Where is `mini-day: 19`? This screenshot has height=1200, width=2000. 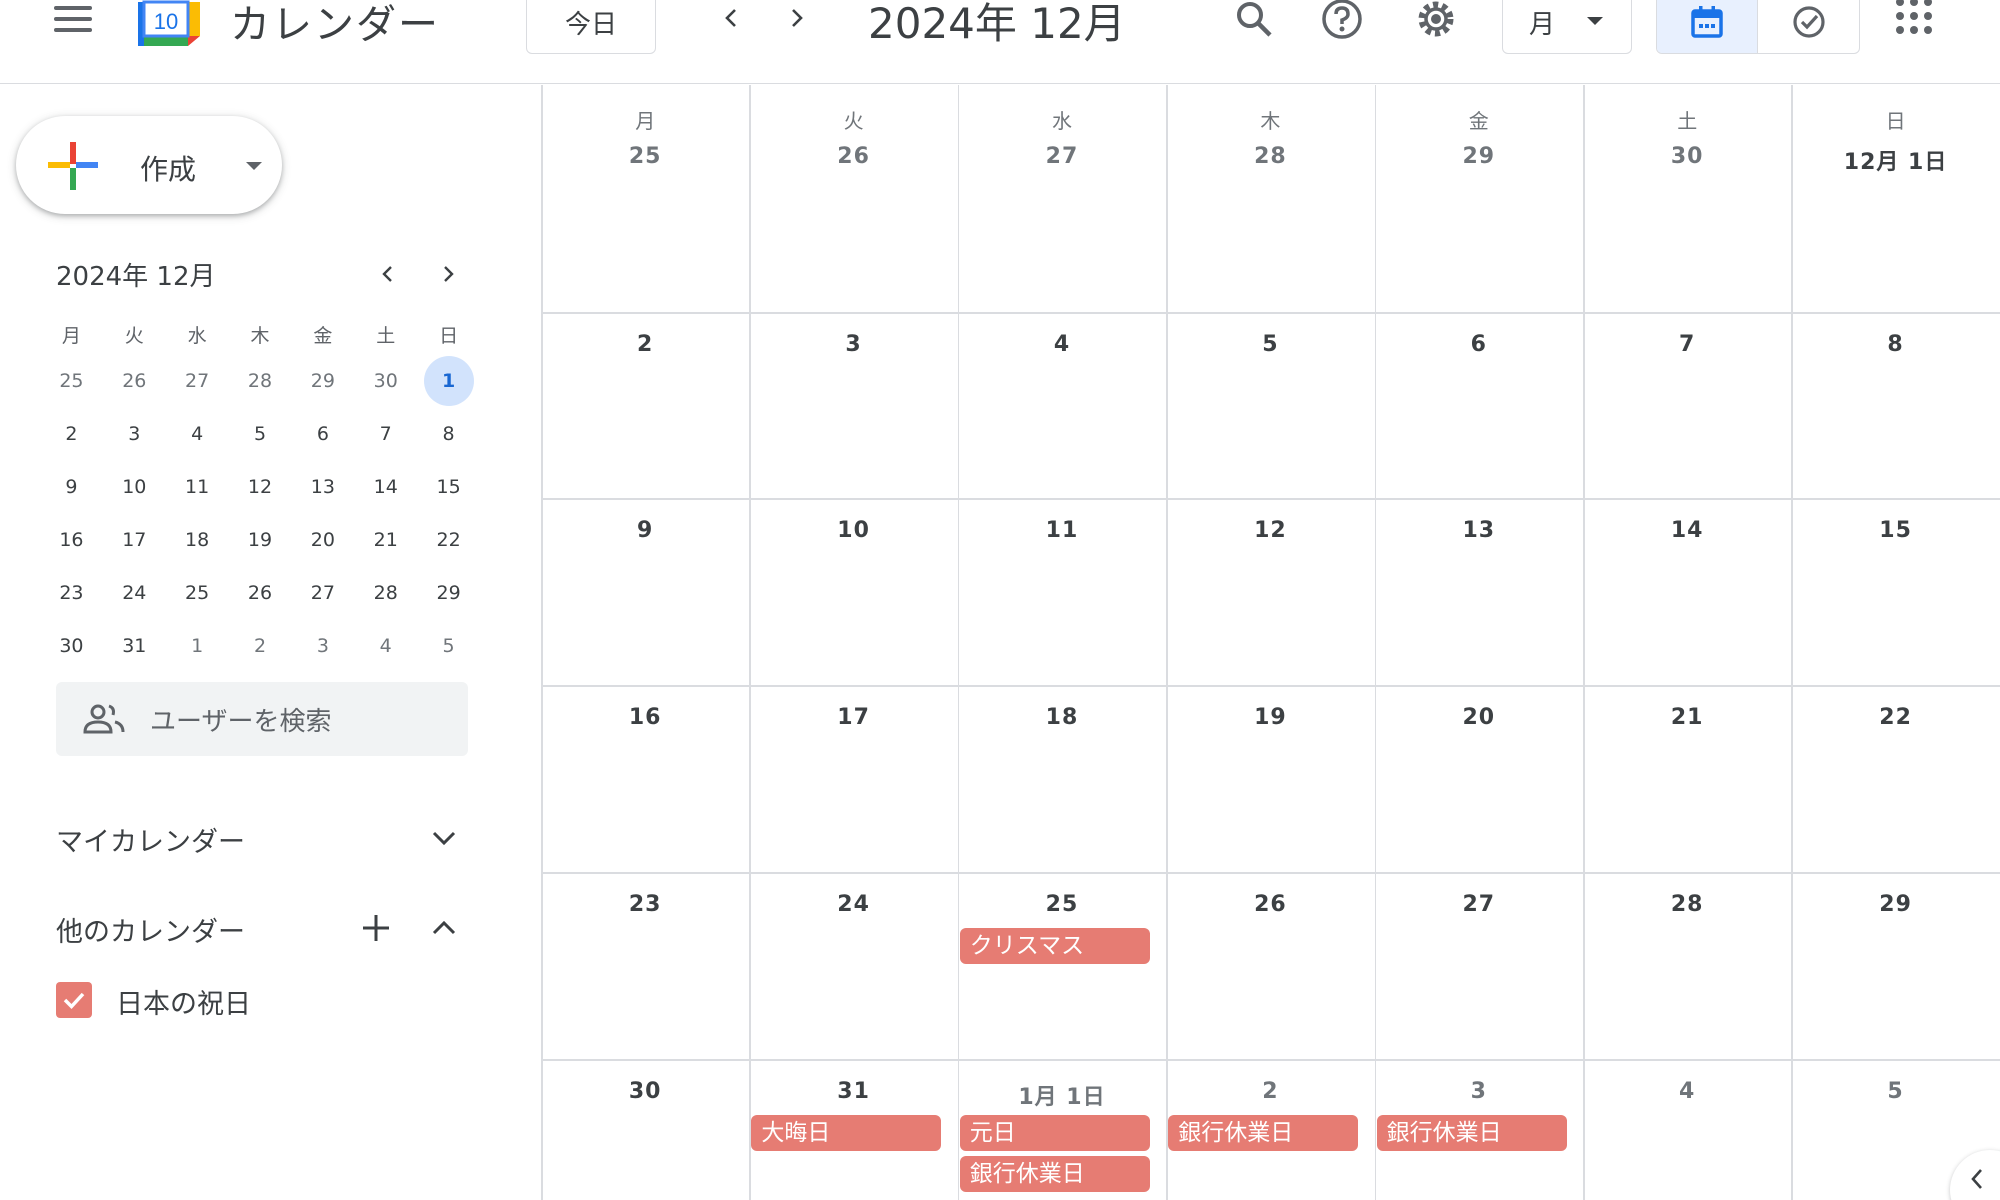
mini-day: 19 is located at coordinates (260, 540).